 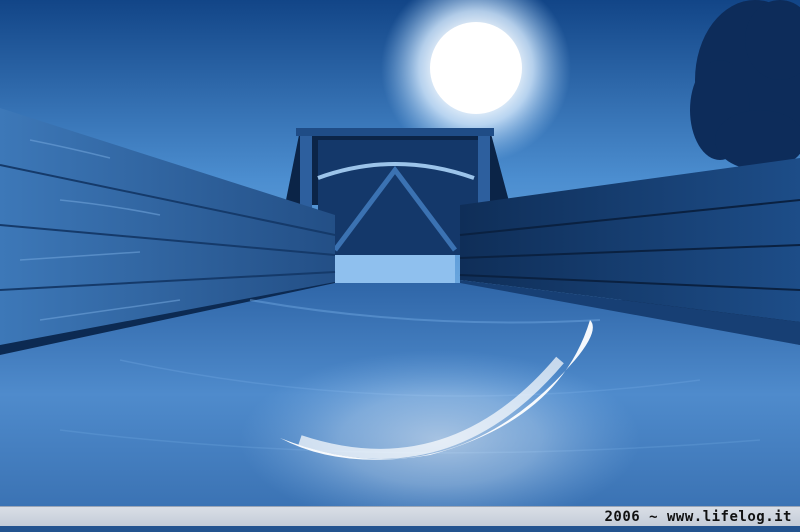 What do you see at coordinates (400, 529) in the screenshot?
I see `bottom-strip` at bounding box center [400, 529].